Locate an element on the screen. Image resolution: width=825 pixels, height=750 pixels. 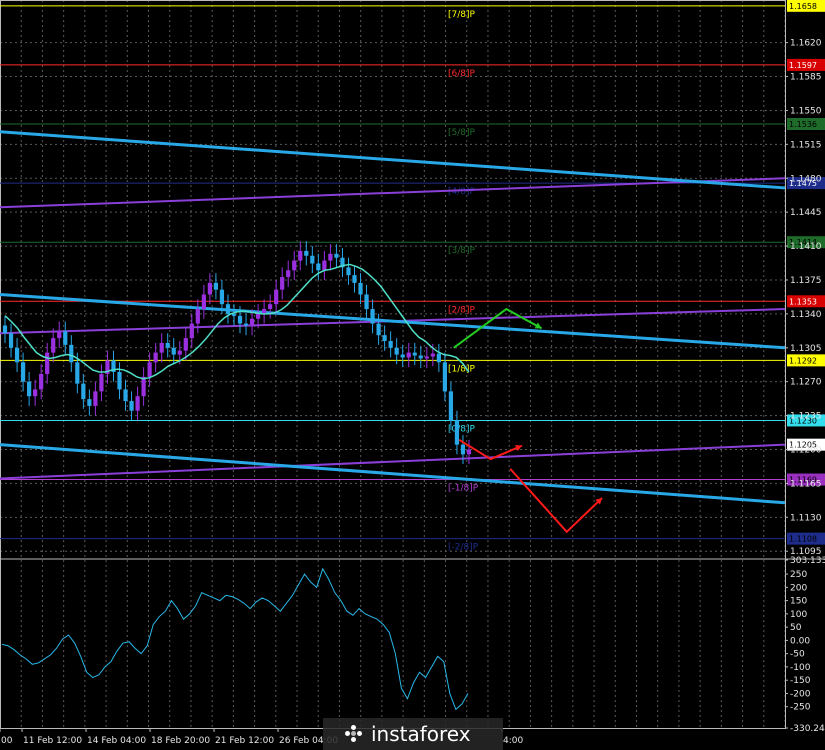
cci-tick-label: 100 is located at coordinates (798, 615).